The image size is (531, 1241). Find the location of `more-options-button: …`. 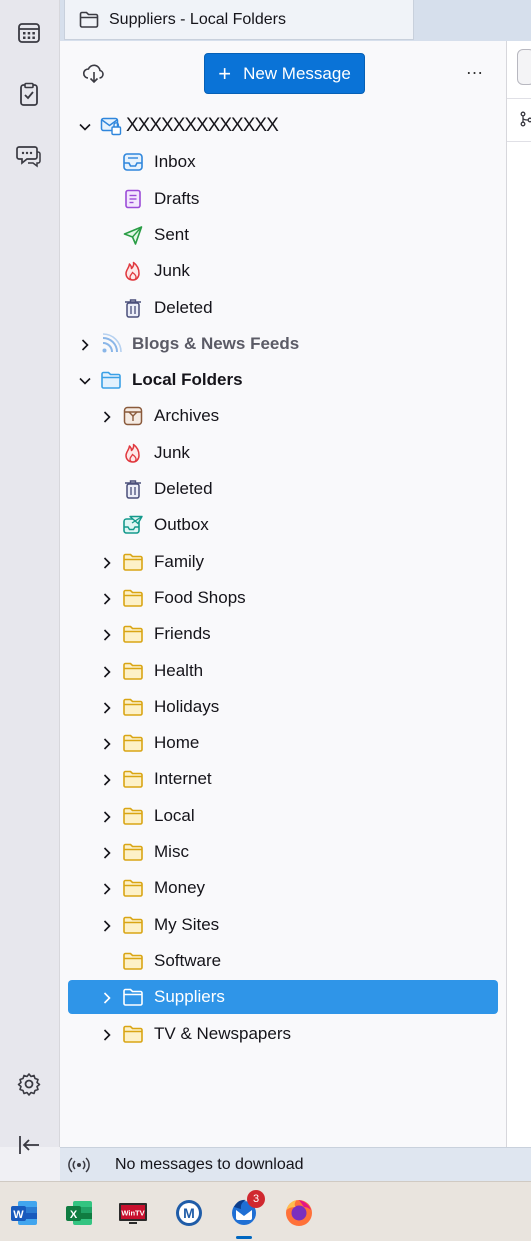

more-options-button: … is located at coordinates (475, 70).